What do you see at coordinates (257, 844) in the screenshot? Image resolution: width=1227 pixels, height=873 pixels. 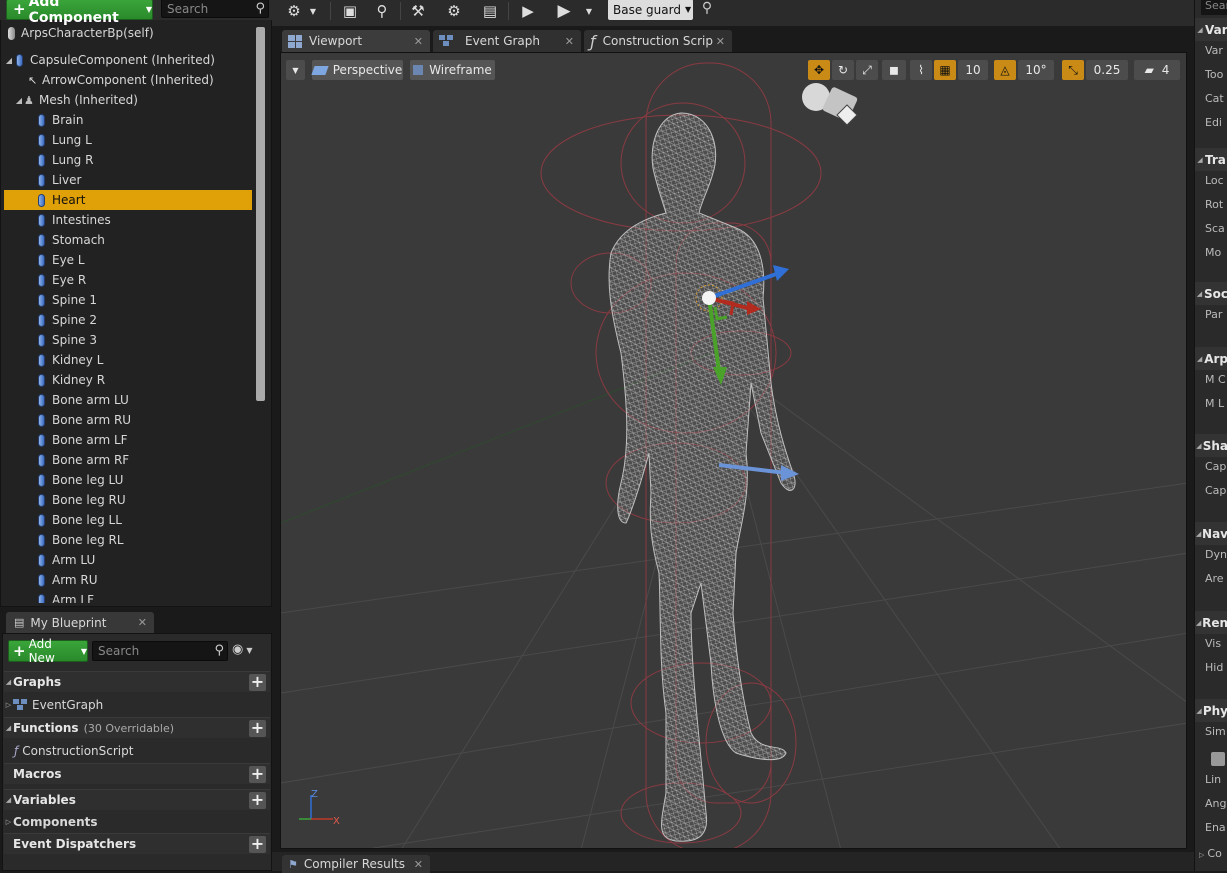 I see `add-event-dispatcher-button: +` at bounding box center [257, 844].